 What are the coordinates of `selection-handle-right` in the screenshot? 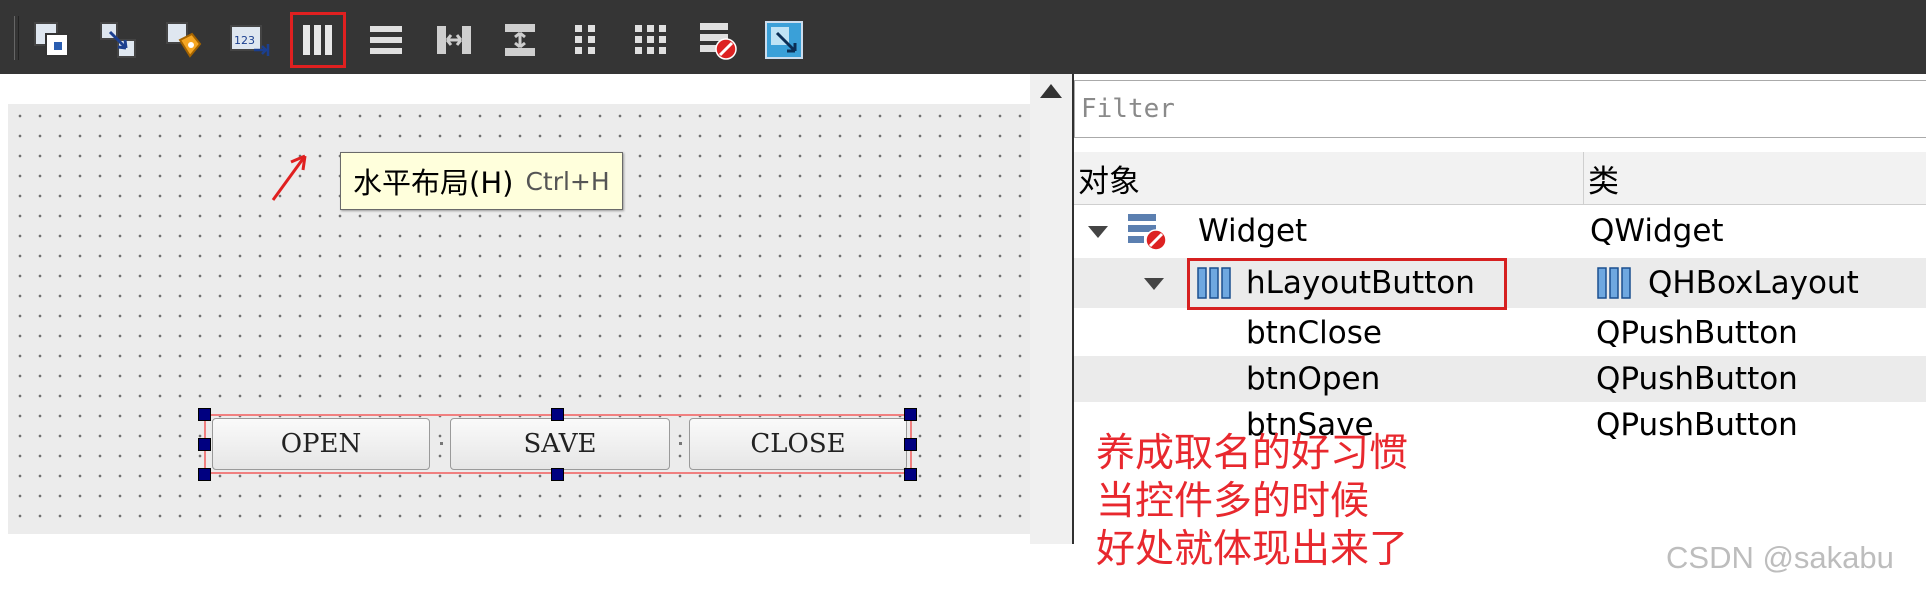 It's located at (910, 444).